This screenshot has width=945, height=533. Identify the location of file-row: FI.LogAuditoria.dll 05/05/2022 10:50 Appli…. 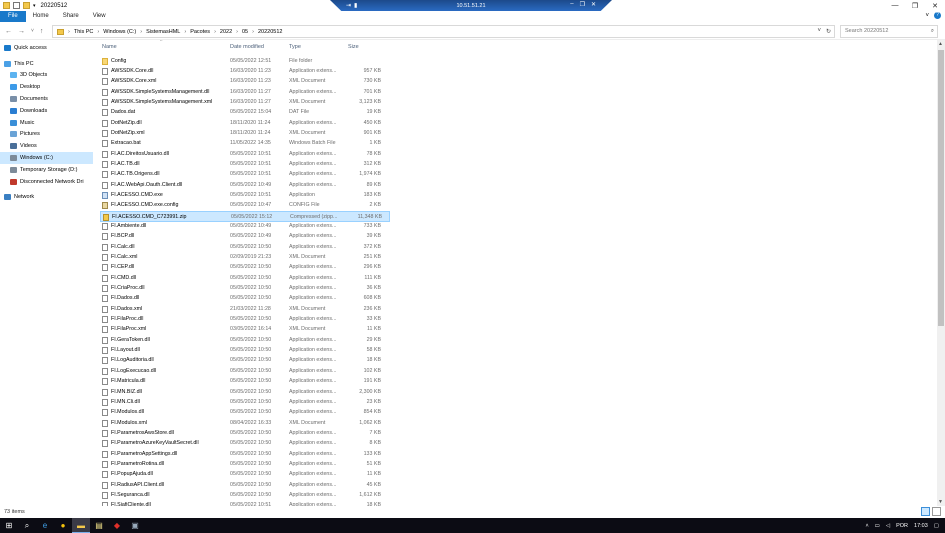
(245, 361).